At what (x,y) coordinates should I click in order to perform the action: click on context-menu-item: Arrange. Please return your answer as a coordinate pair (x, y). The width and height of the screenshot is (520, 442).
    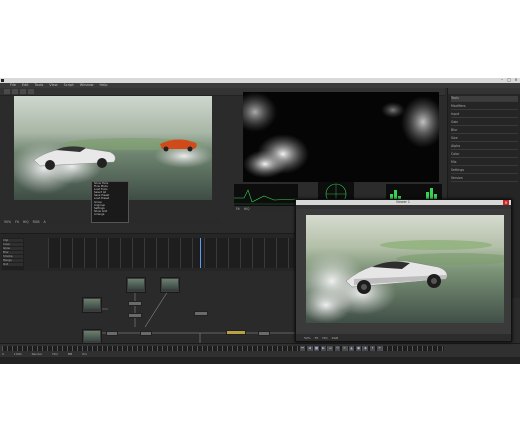
    Looking at the image, I should click on (110, 214).